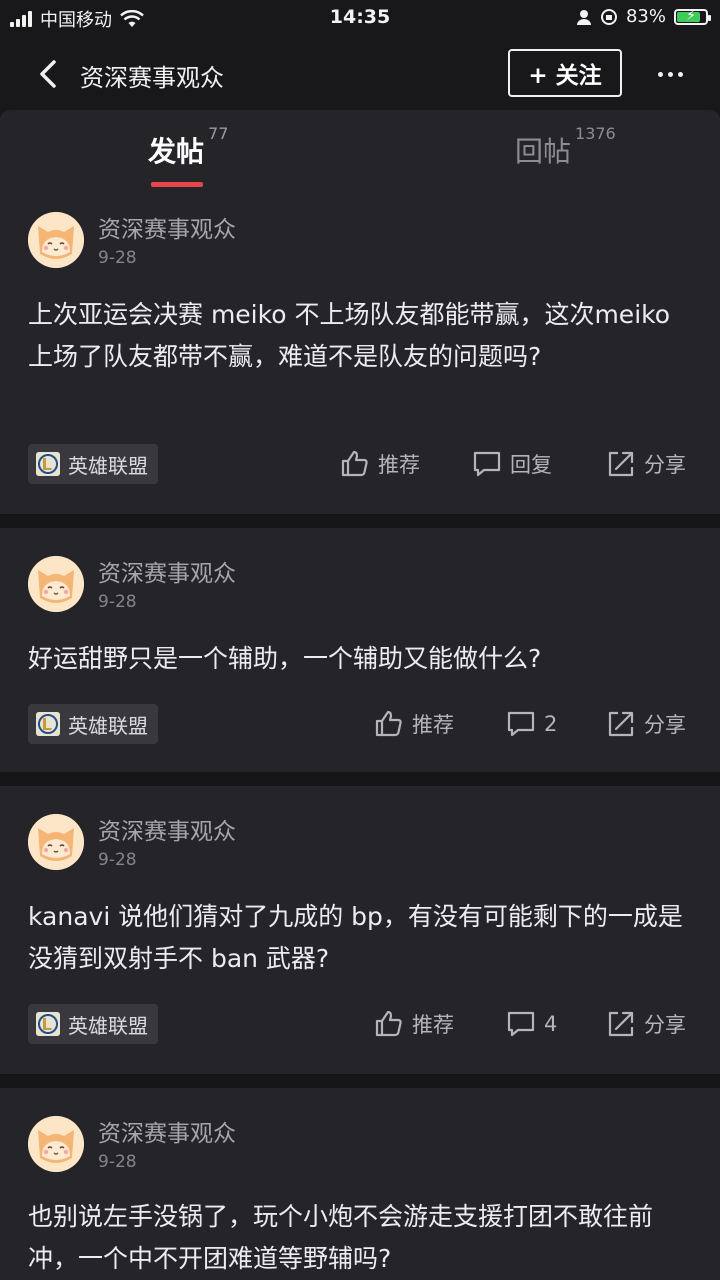  I want to click on battery-percent: 83%, so click(645, 16).